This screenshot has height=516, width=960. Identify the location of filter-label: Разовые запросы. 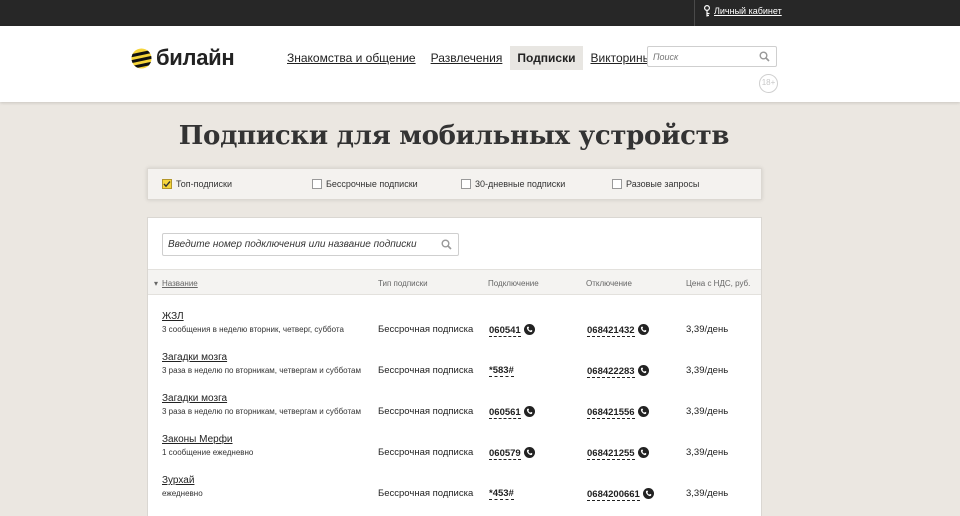
(663, 184).